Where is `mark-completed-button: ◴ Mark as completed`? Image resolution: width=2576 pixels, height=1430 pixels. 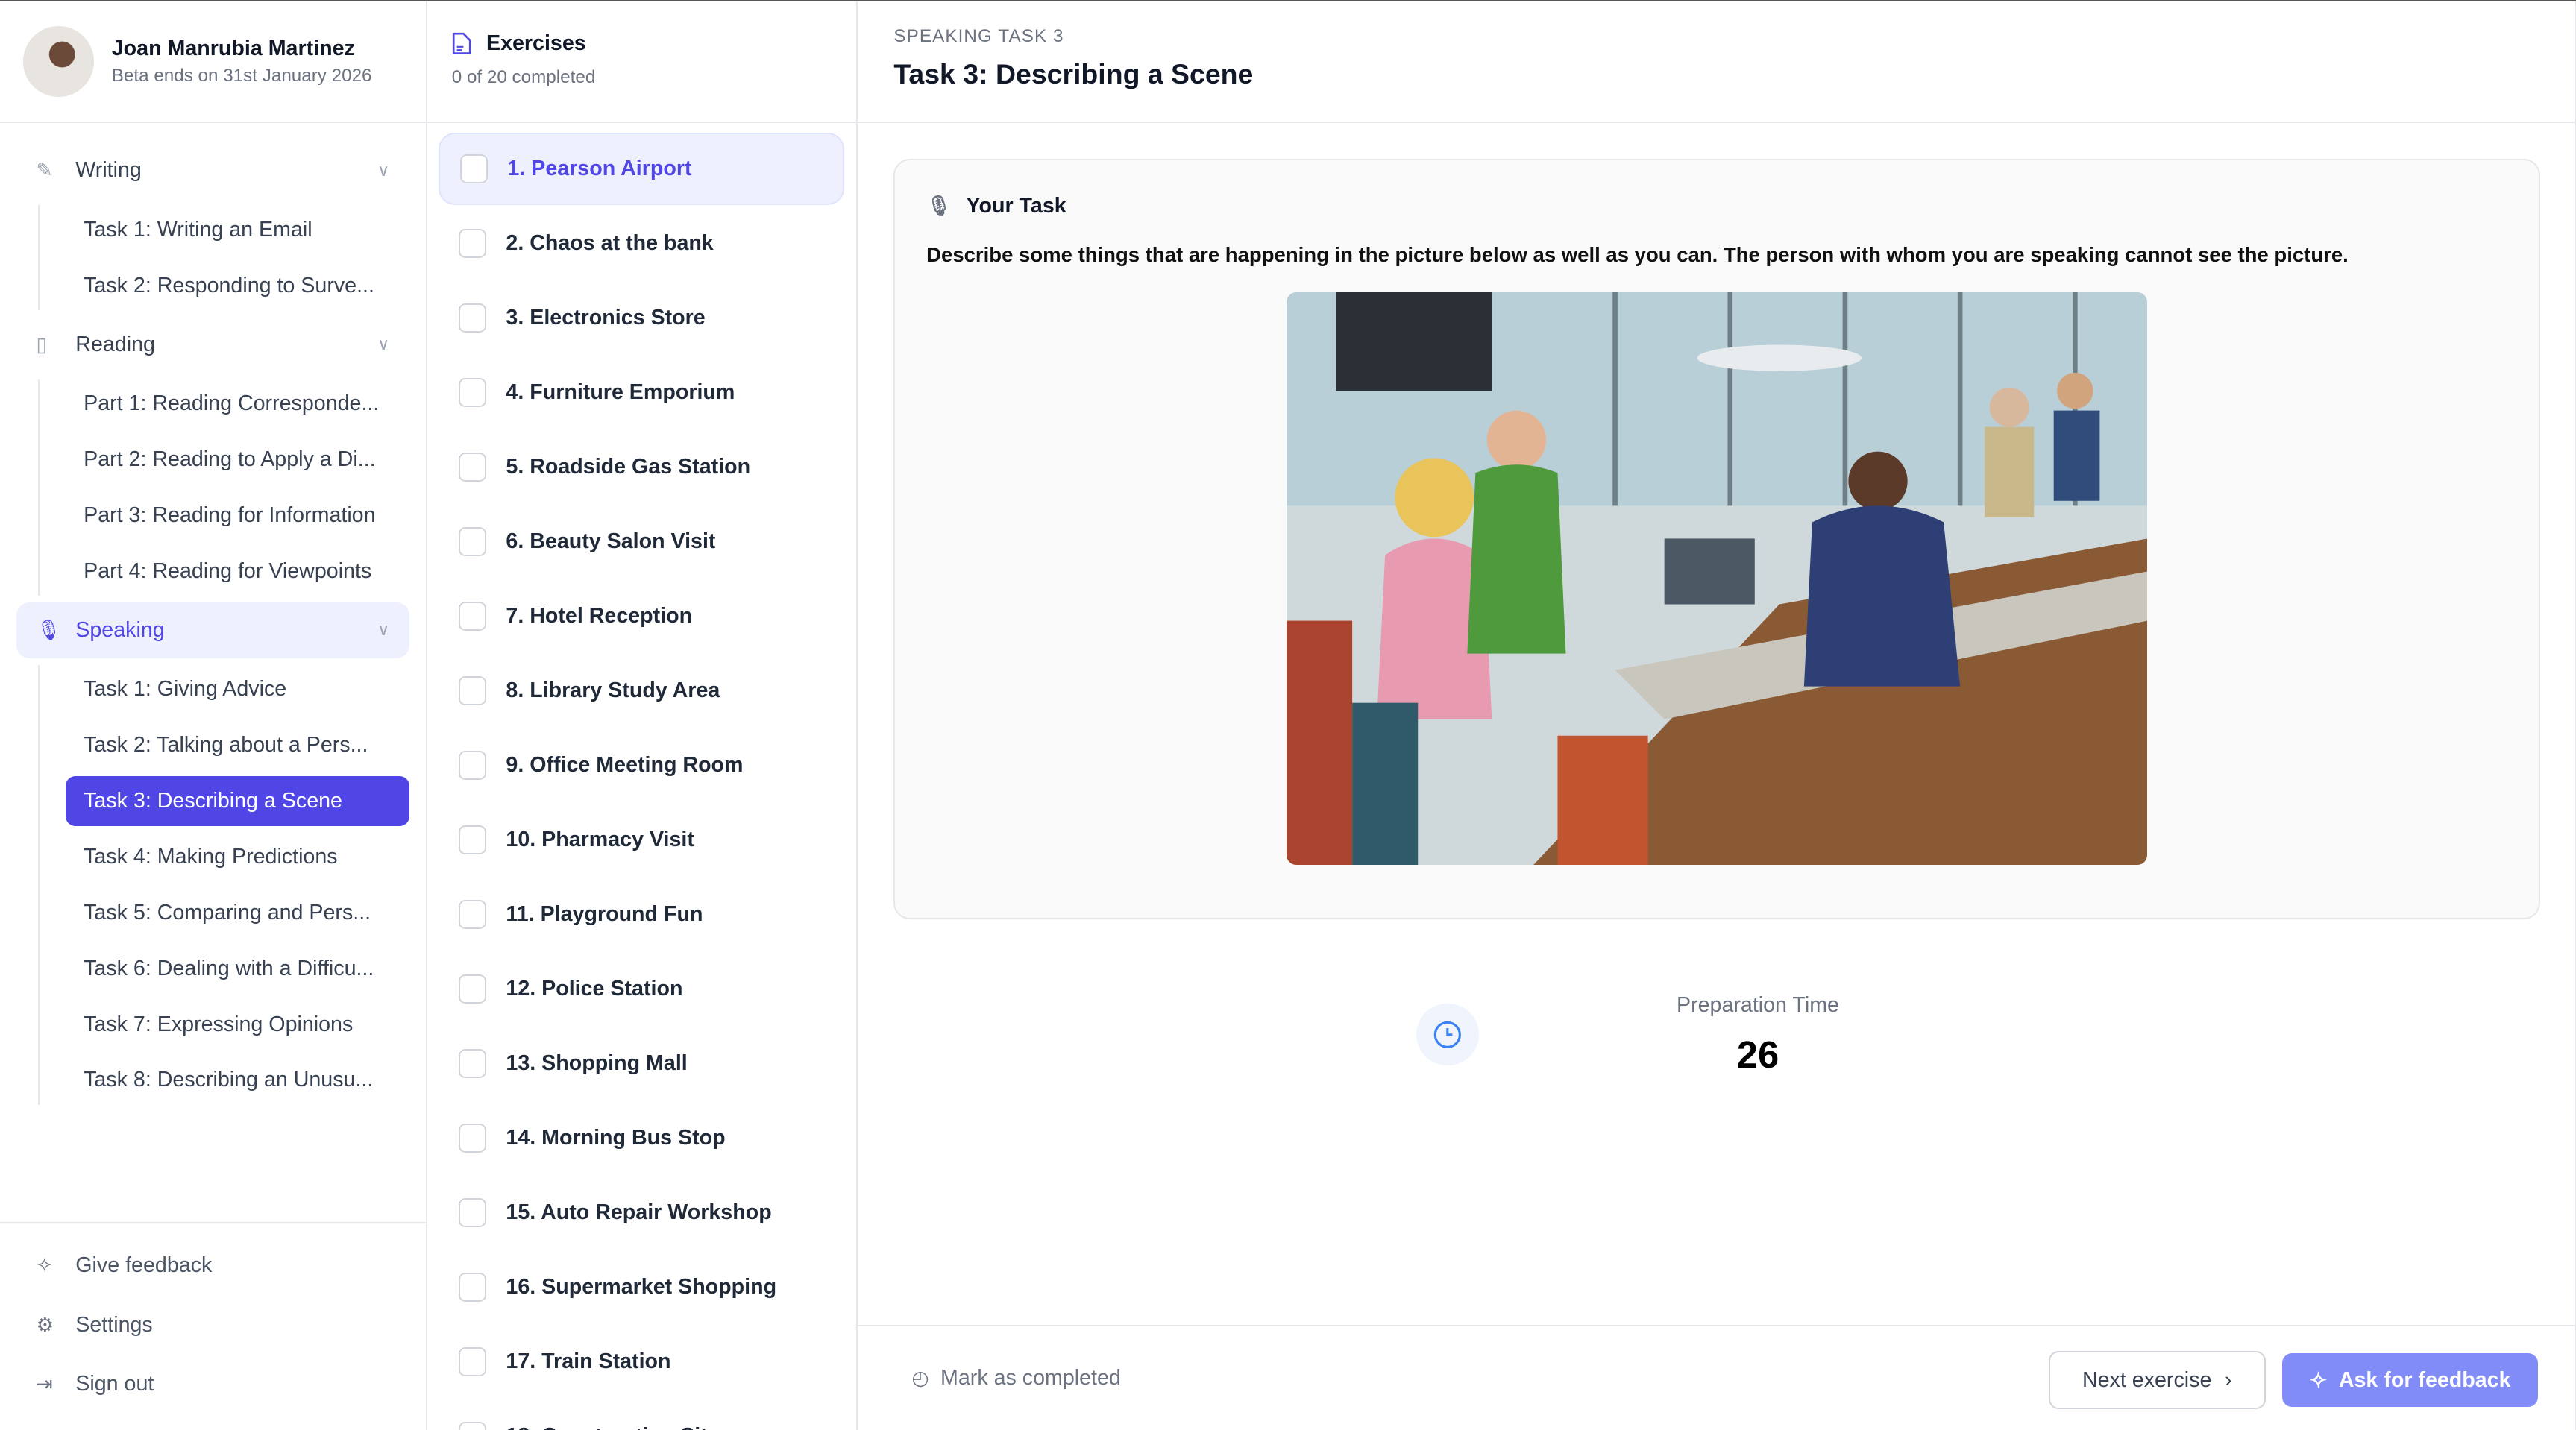
mark-completed-button: ◴ Mark as completed is located at coordinates (1017, 1378).